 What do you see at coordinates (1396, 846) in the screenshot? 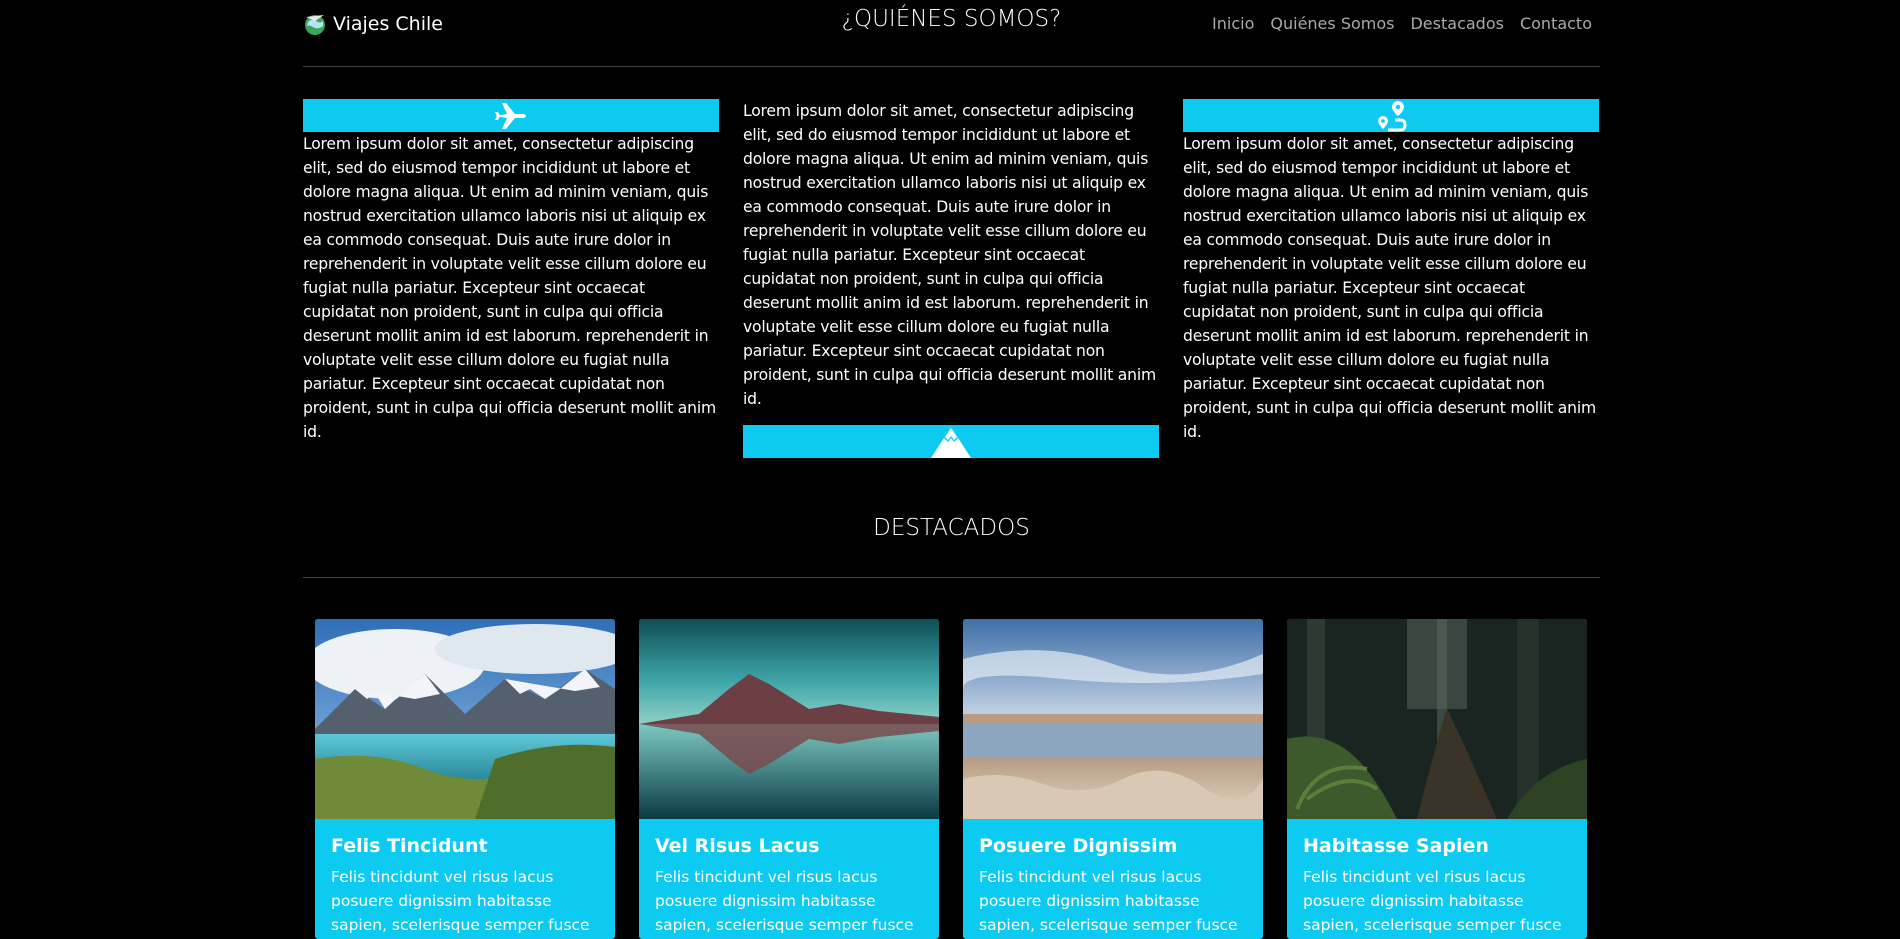
I see `card-title: Habitasse Sapien` at bounding box center [1396, 846].